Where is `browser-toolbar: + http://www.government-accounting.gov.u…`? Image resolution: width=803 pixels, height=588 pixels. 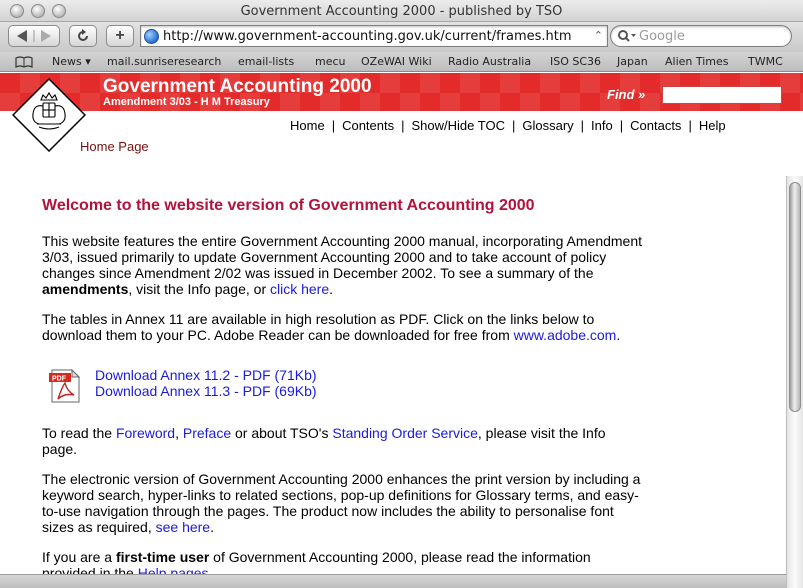 browser-toolbar: + http://www.government-accounting.gov.u… is located at coordinates (401, 37).